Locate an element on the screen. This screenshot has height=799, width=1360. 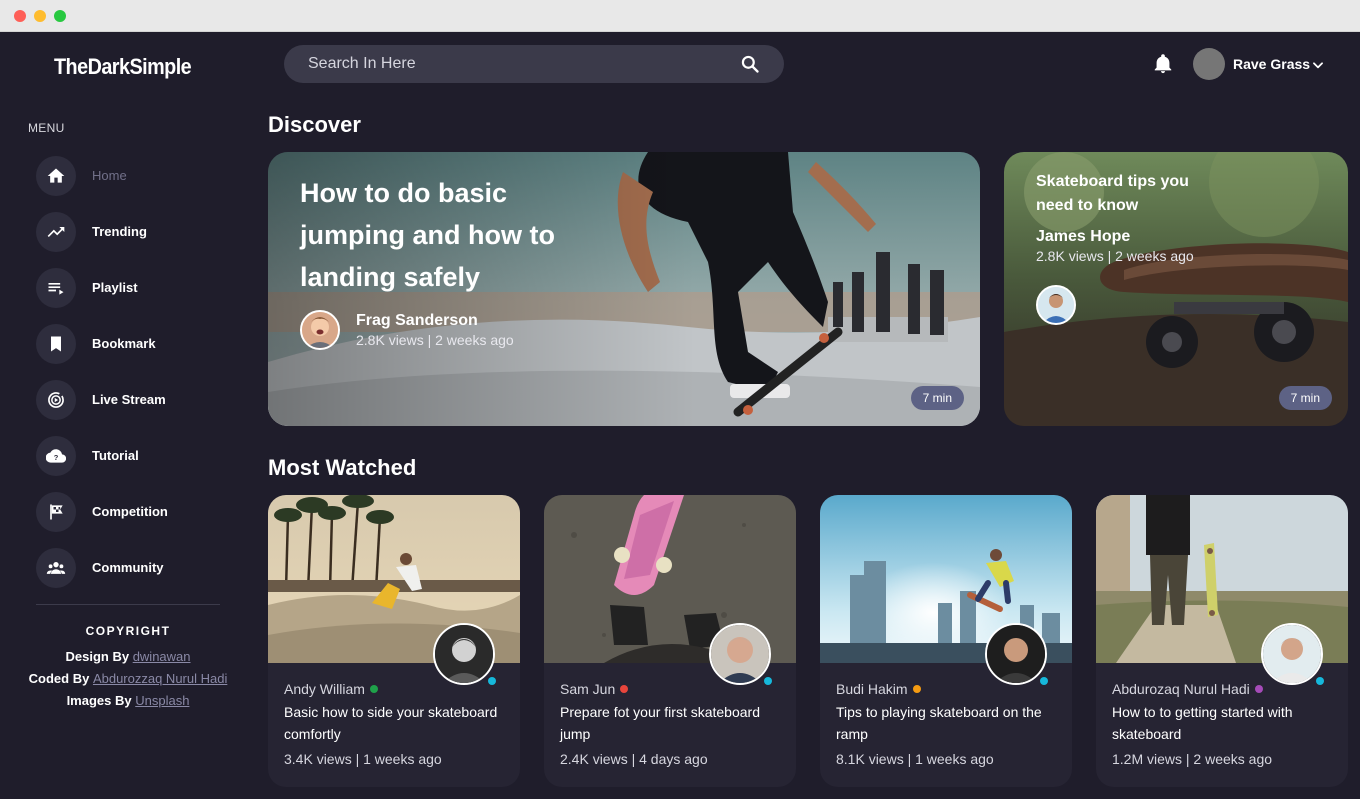
community-icon is located at coordinates (56, 568).